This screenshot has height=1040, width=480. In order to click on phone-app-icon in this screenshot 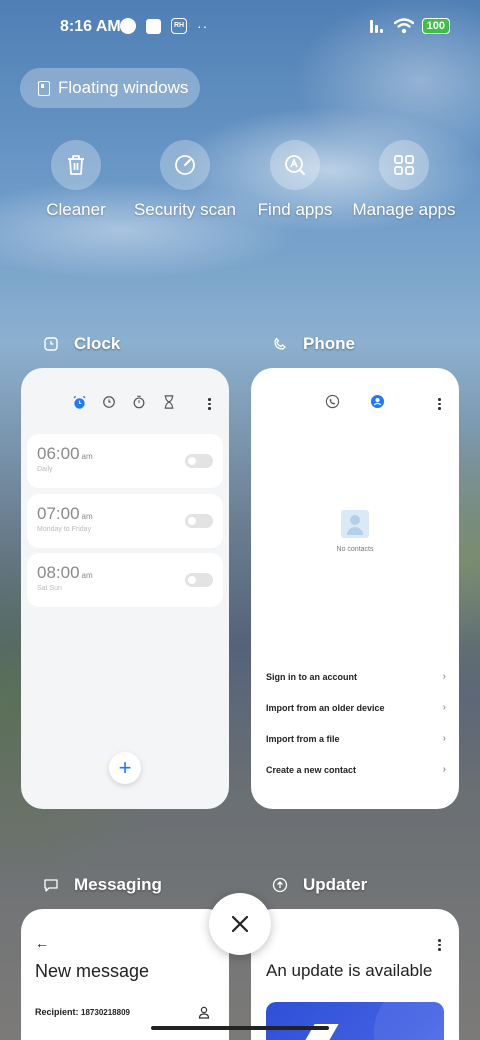, I will do `click(280, 344)`.